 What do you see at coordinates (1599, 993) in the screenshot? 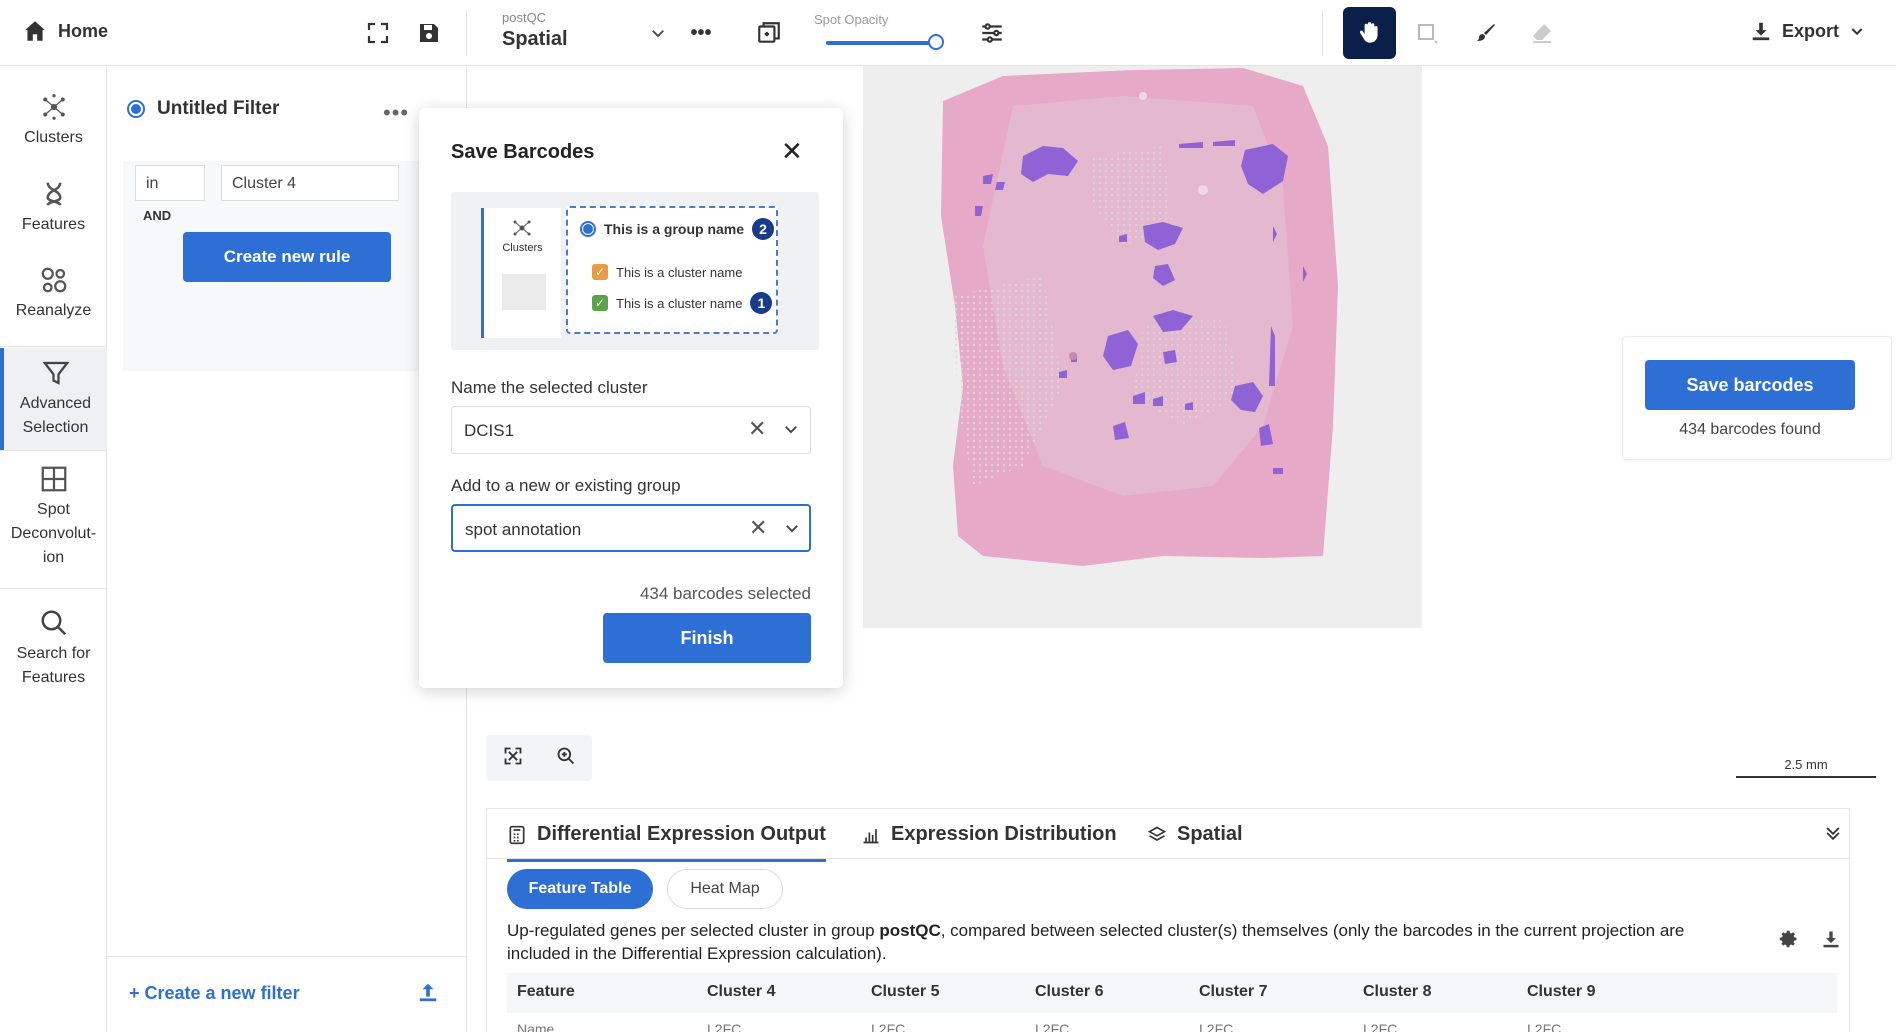
I see `column-header: Cluster 9` at bounding box center [1599, 993].